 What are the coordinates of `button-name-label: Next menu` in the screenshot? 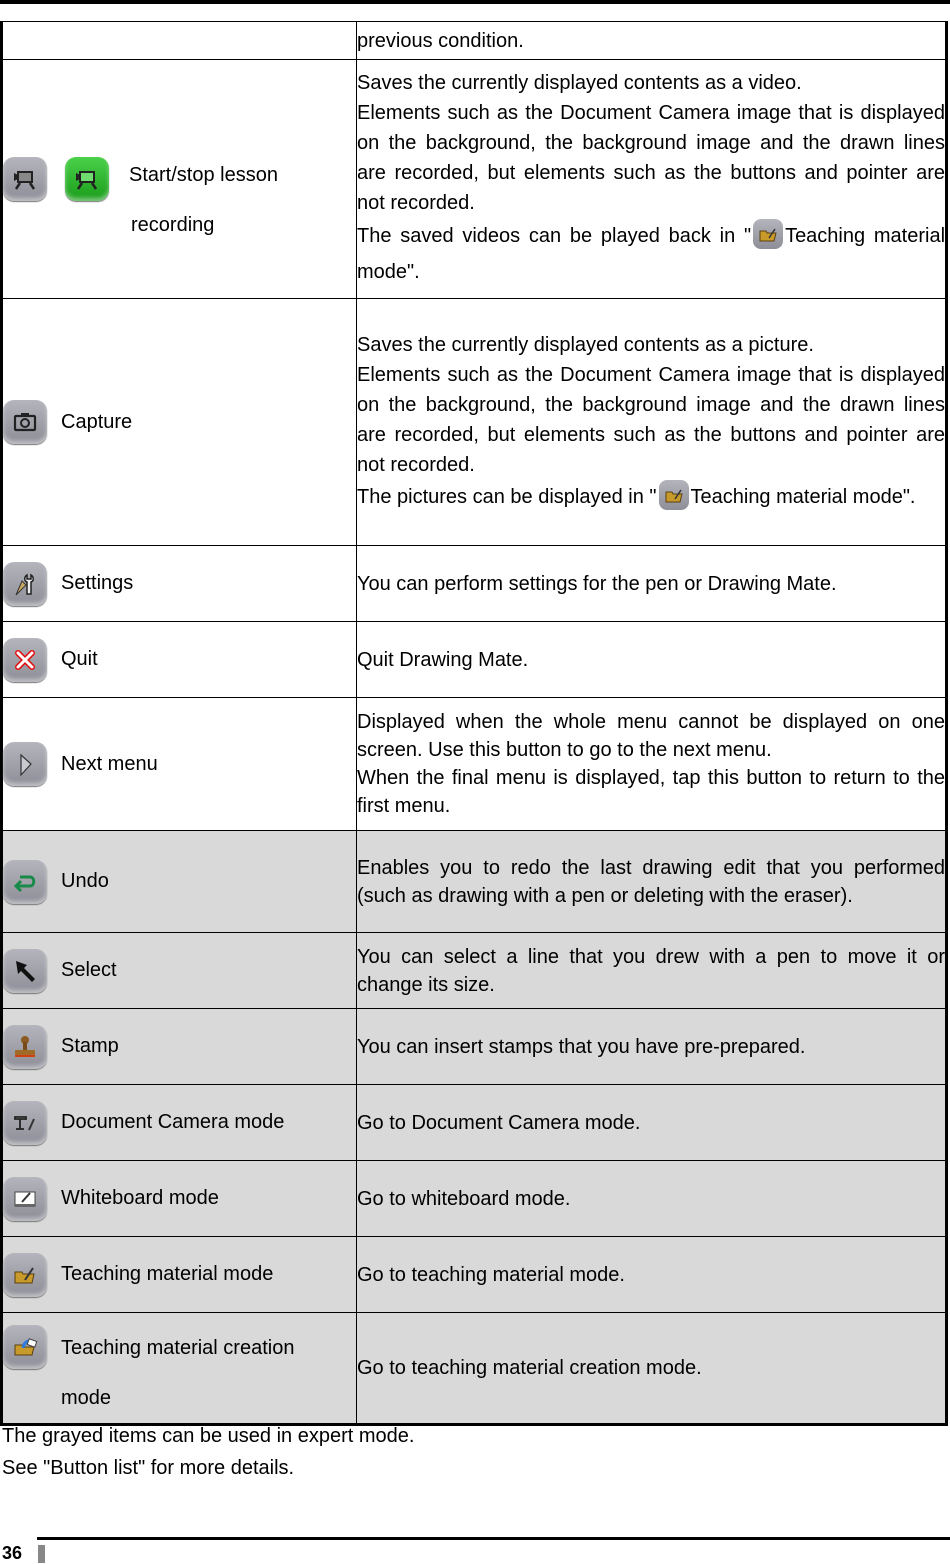 It's located at (109, 763).